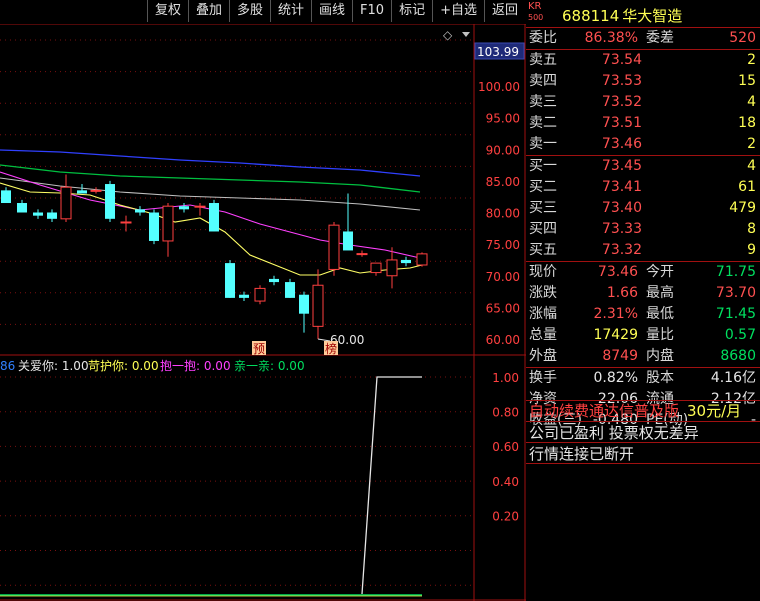 This screenshot has height=601, width=760. I want to click on bid-level-label: 买五, so click(543, 250).